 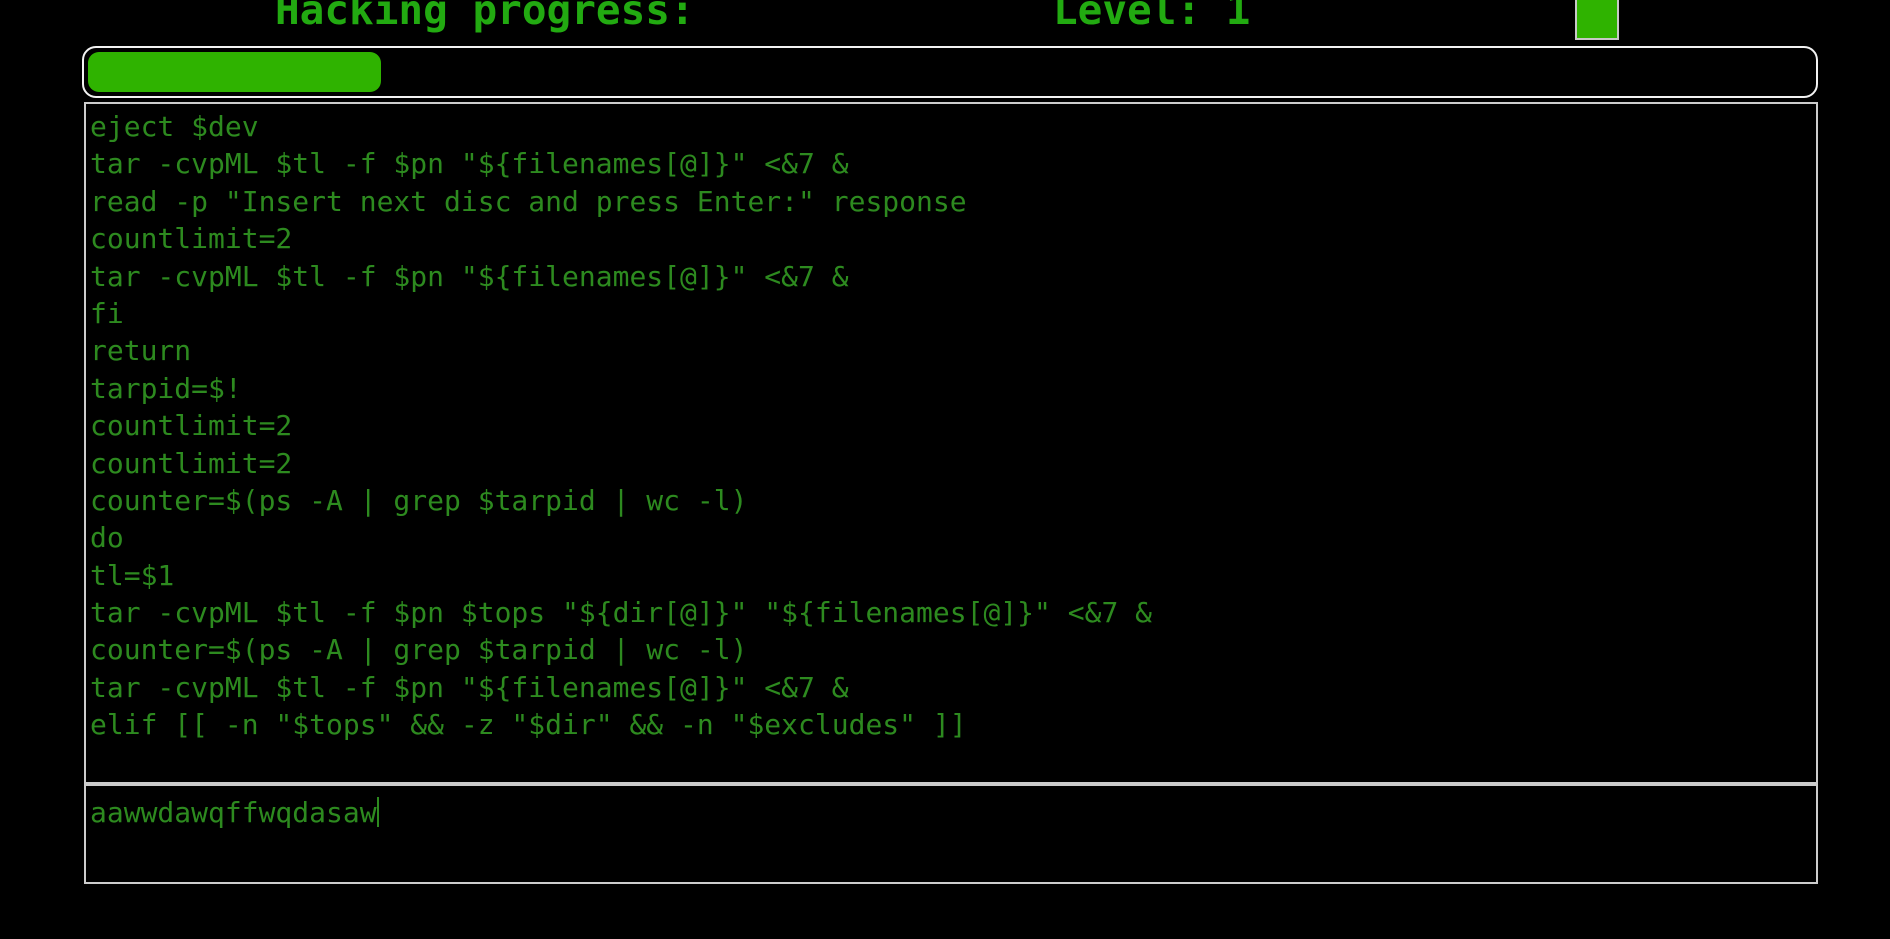 What do you see at coordinates (107, 538) in the screenshot?
I see `code-line: do` at bounding box center [107, 538].